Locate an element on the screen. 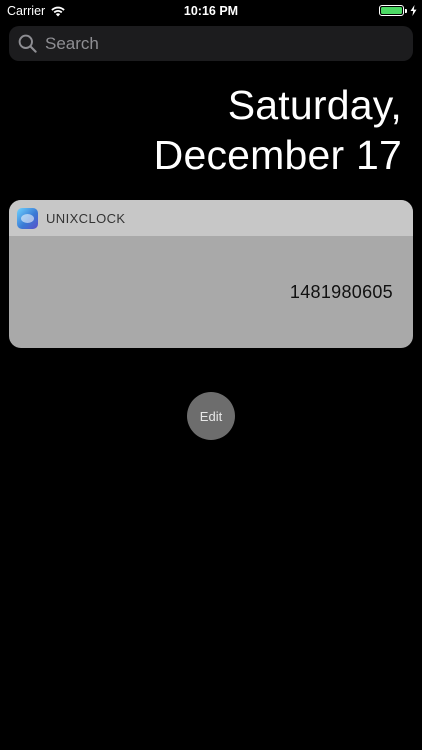 This screenshot has width=422, height=750. widget-header: UNIXCLOCK is located at coordinates (211, 218).